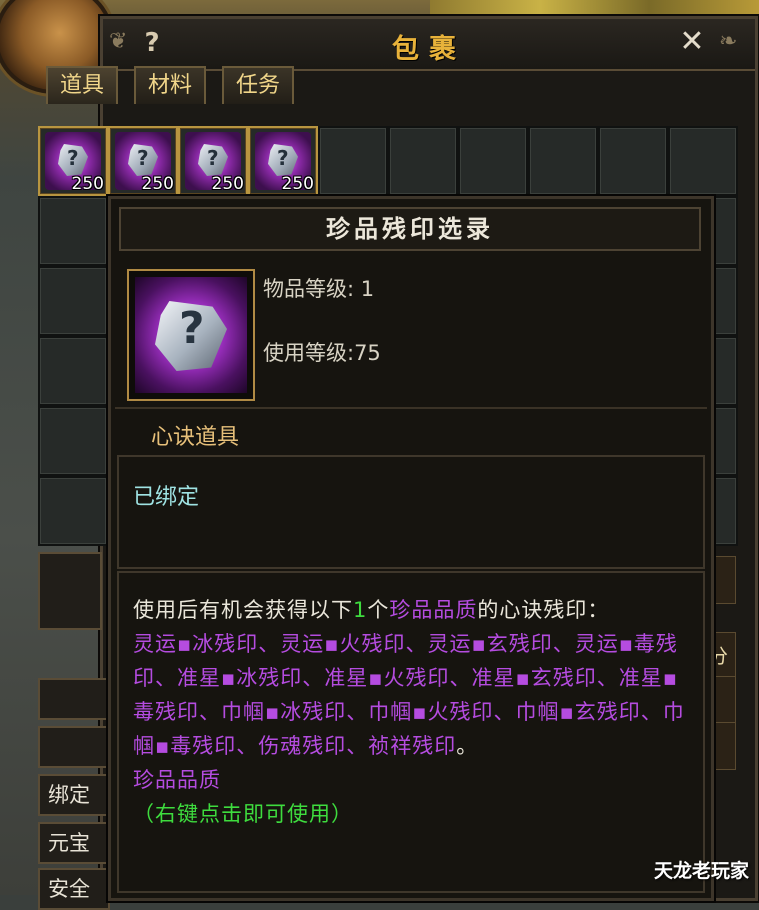 Image resolution: width=759 pixels, height=910 pixels. I want to click on item-icon-frame: ?, so click(191, 335).